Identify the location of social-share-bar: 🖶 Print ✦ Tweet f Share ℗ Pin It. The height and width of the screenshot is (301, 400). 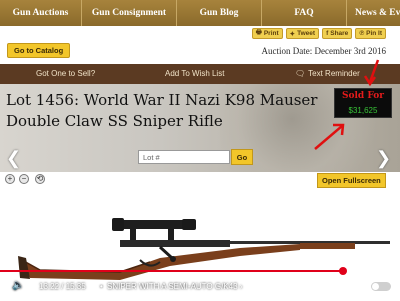
(318, 33).